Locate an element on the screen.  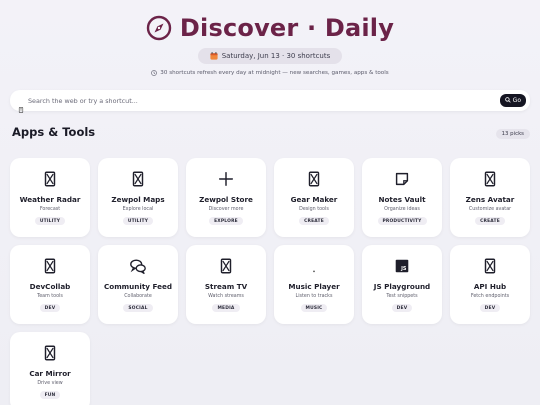
app-card: Community Feed Collaborate SOCIAL is located at coordinates (138, 284).